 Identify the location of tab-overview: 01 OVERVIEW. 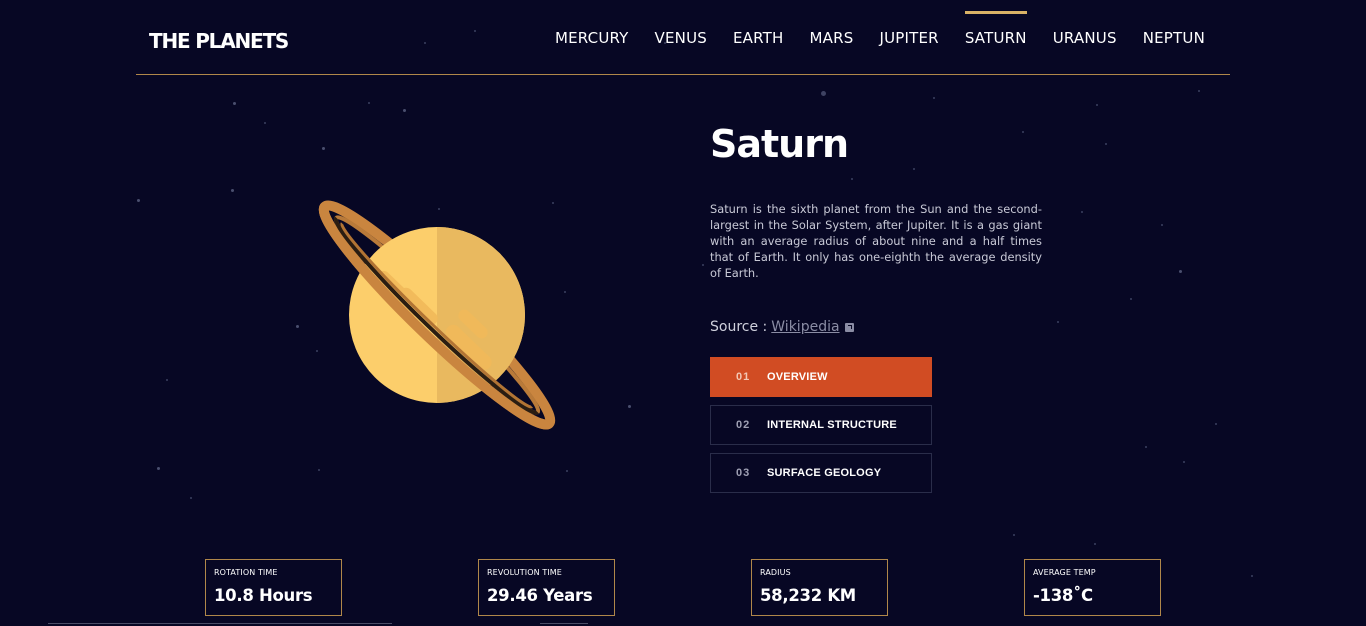
(821, 377).